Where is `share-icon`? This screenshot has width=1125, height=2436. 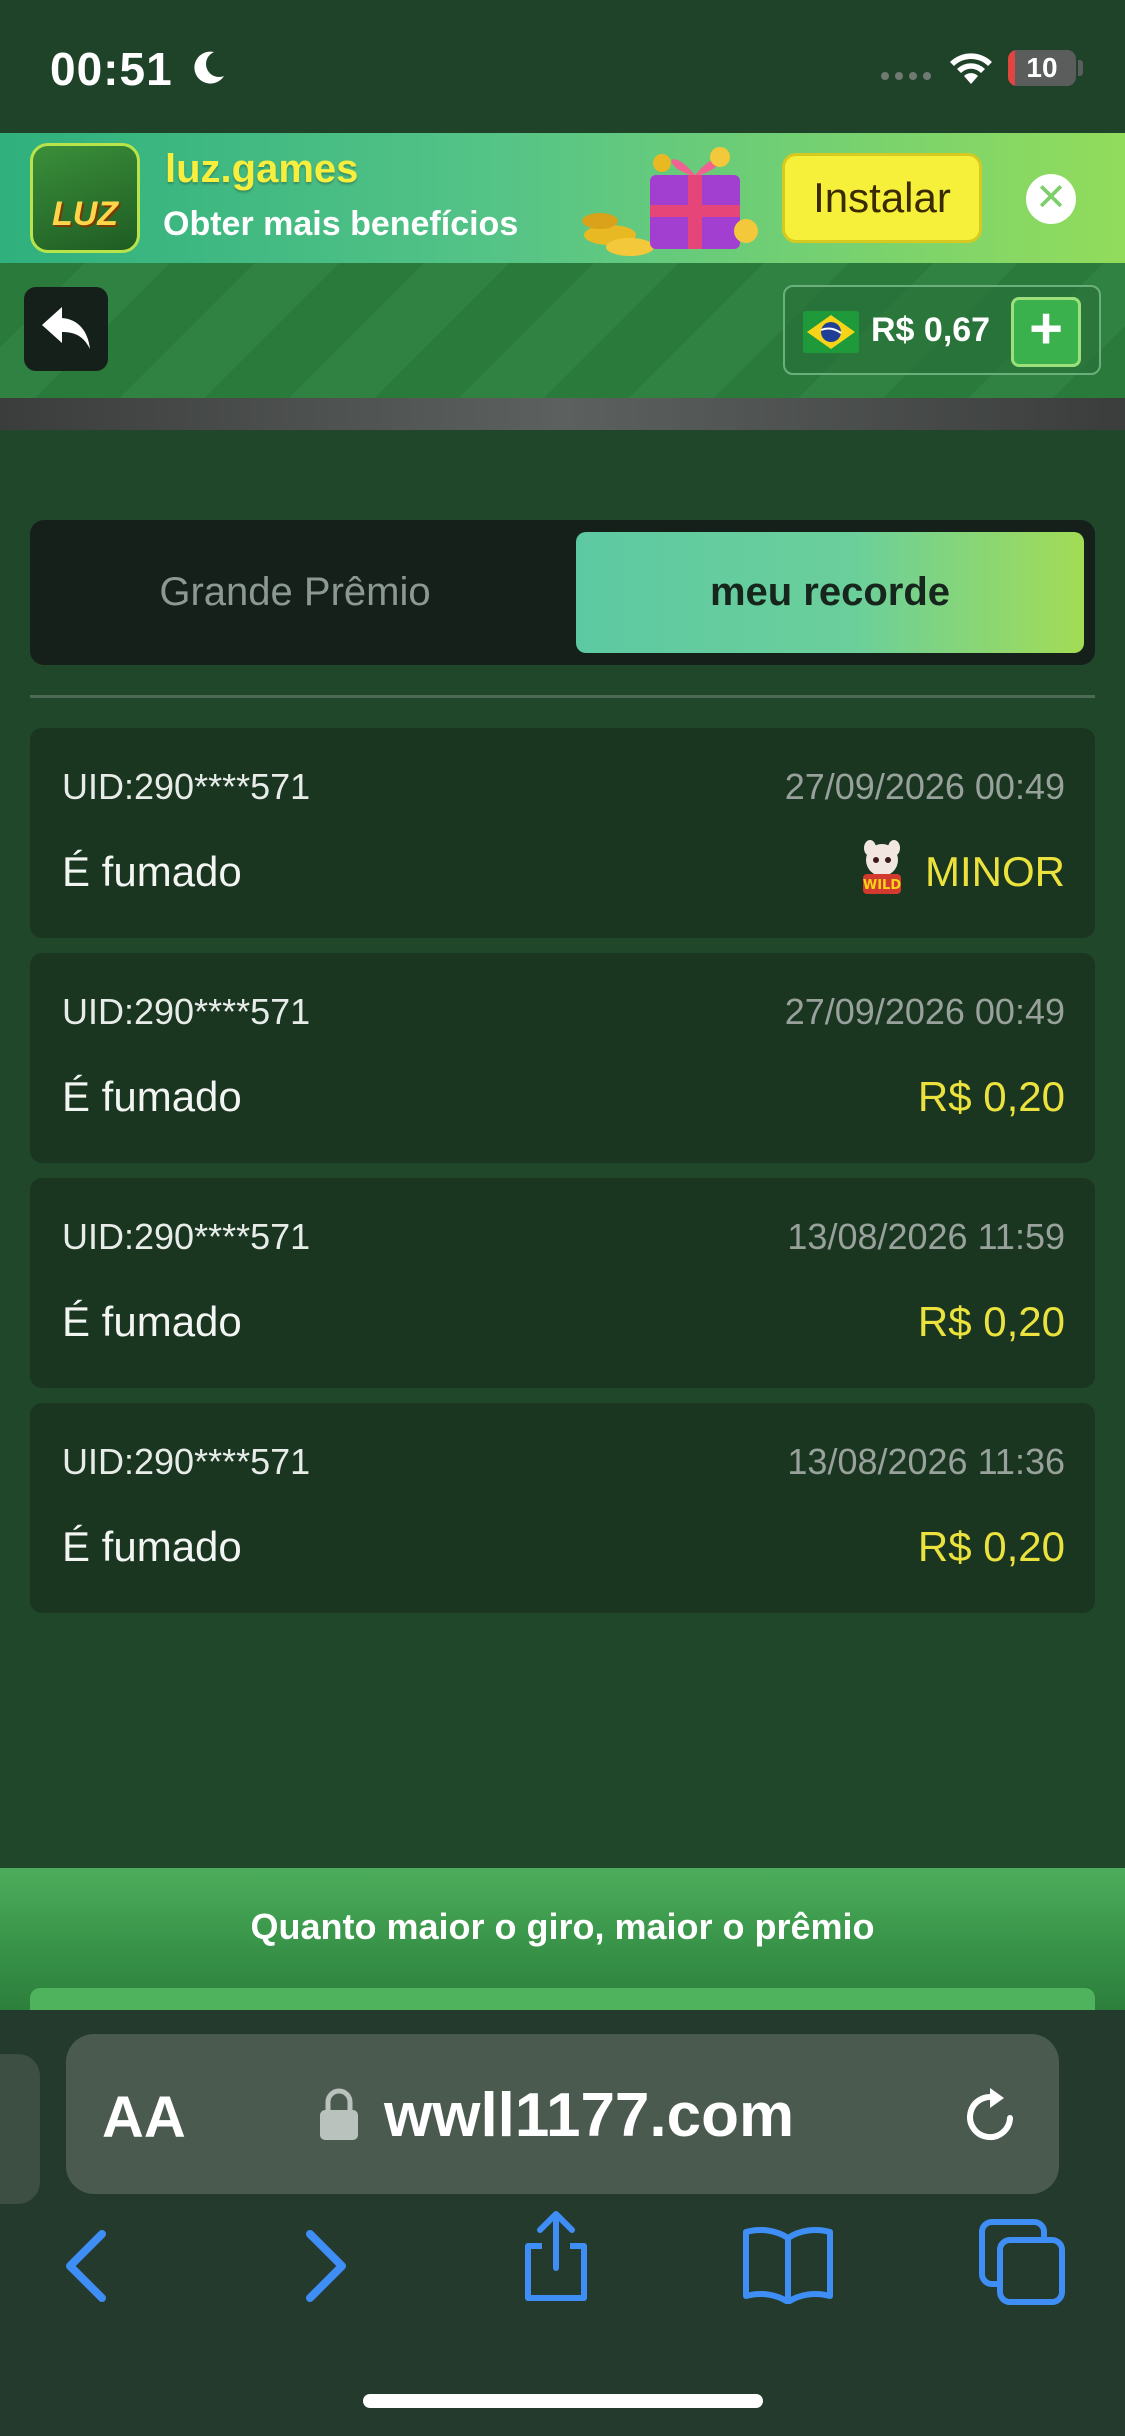
share-icon is located at coordinates (556, 2258).